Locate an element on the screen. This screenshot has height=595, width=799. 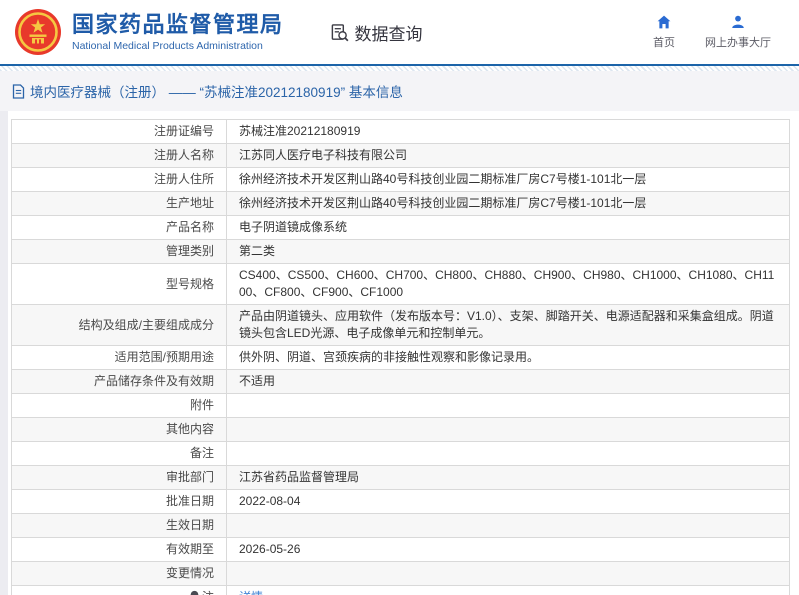
row-label: 注册人名称 is located at coordinates (119, 155).